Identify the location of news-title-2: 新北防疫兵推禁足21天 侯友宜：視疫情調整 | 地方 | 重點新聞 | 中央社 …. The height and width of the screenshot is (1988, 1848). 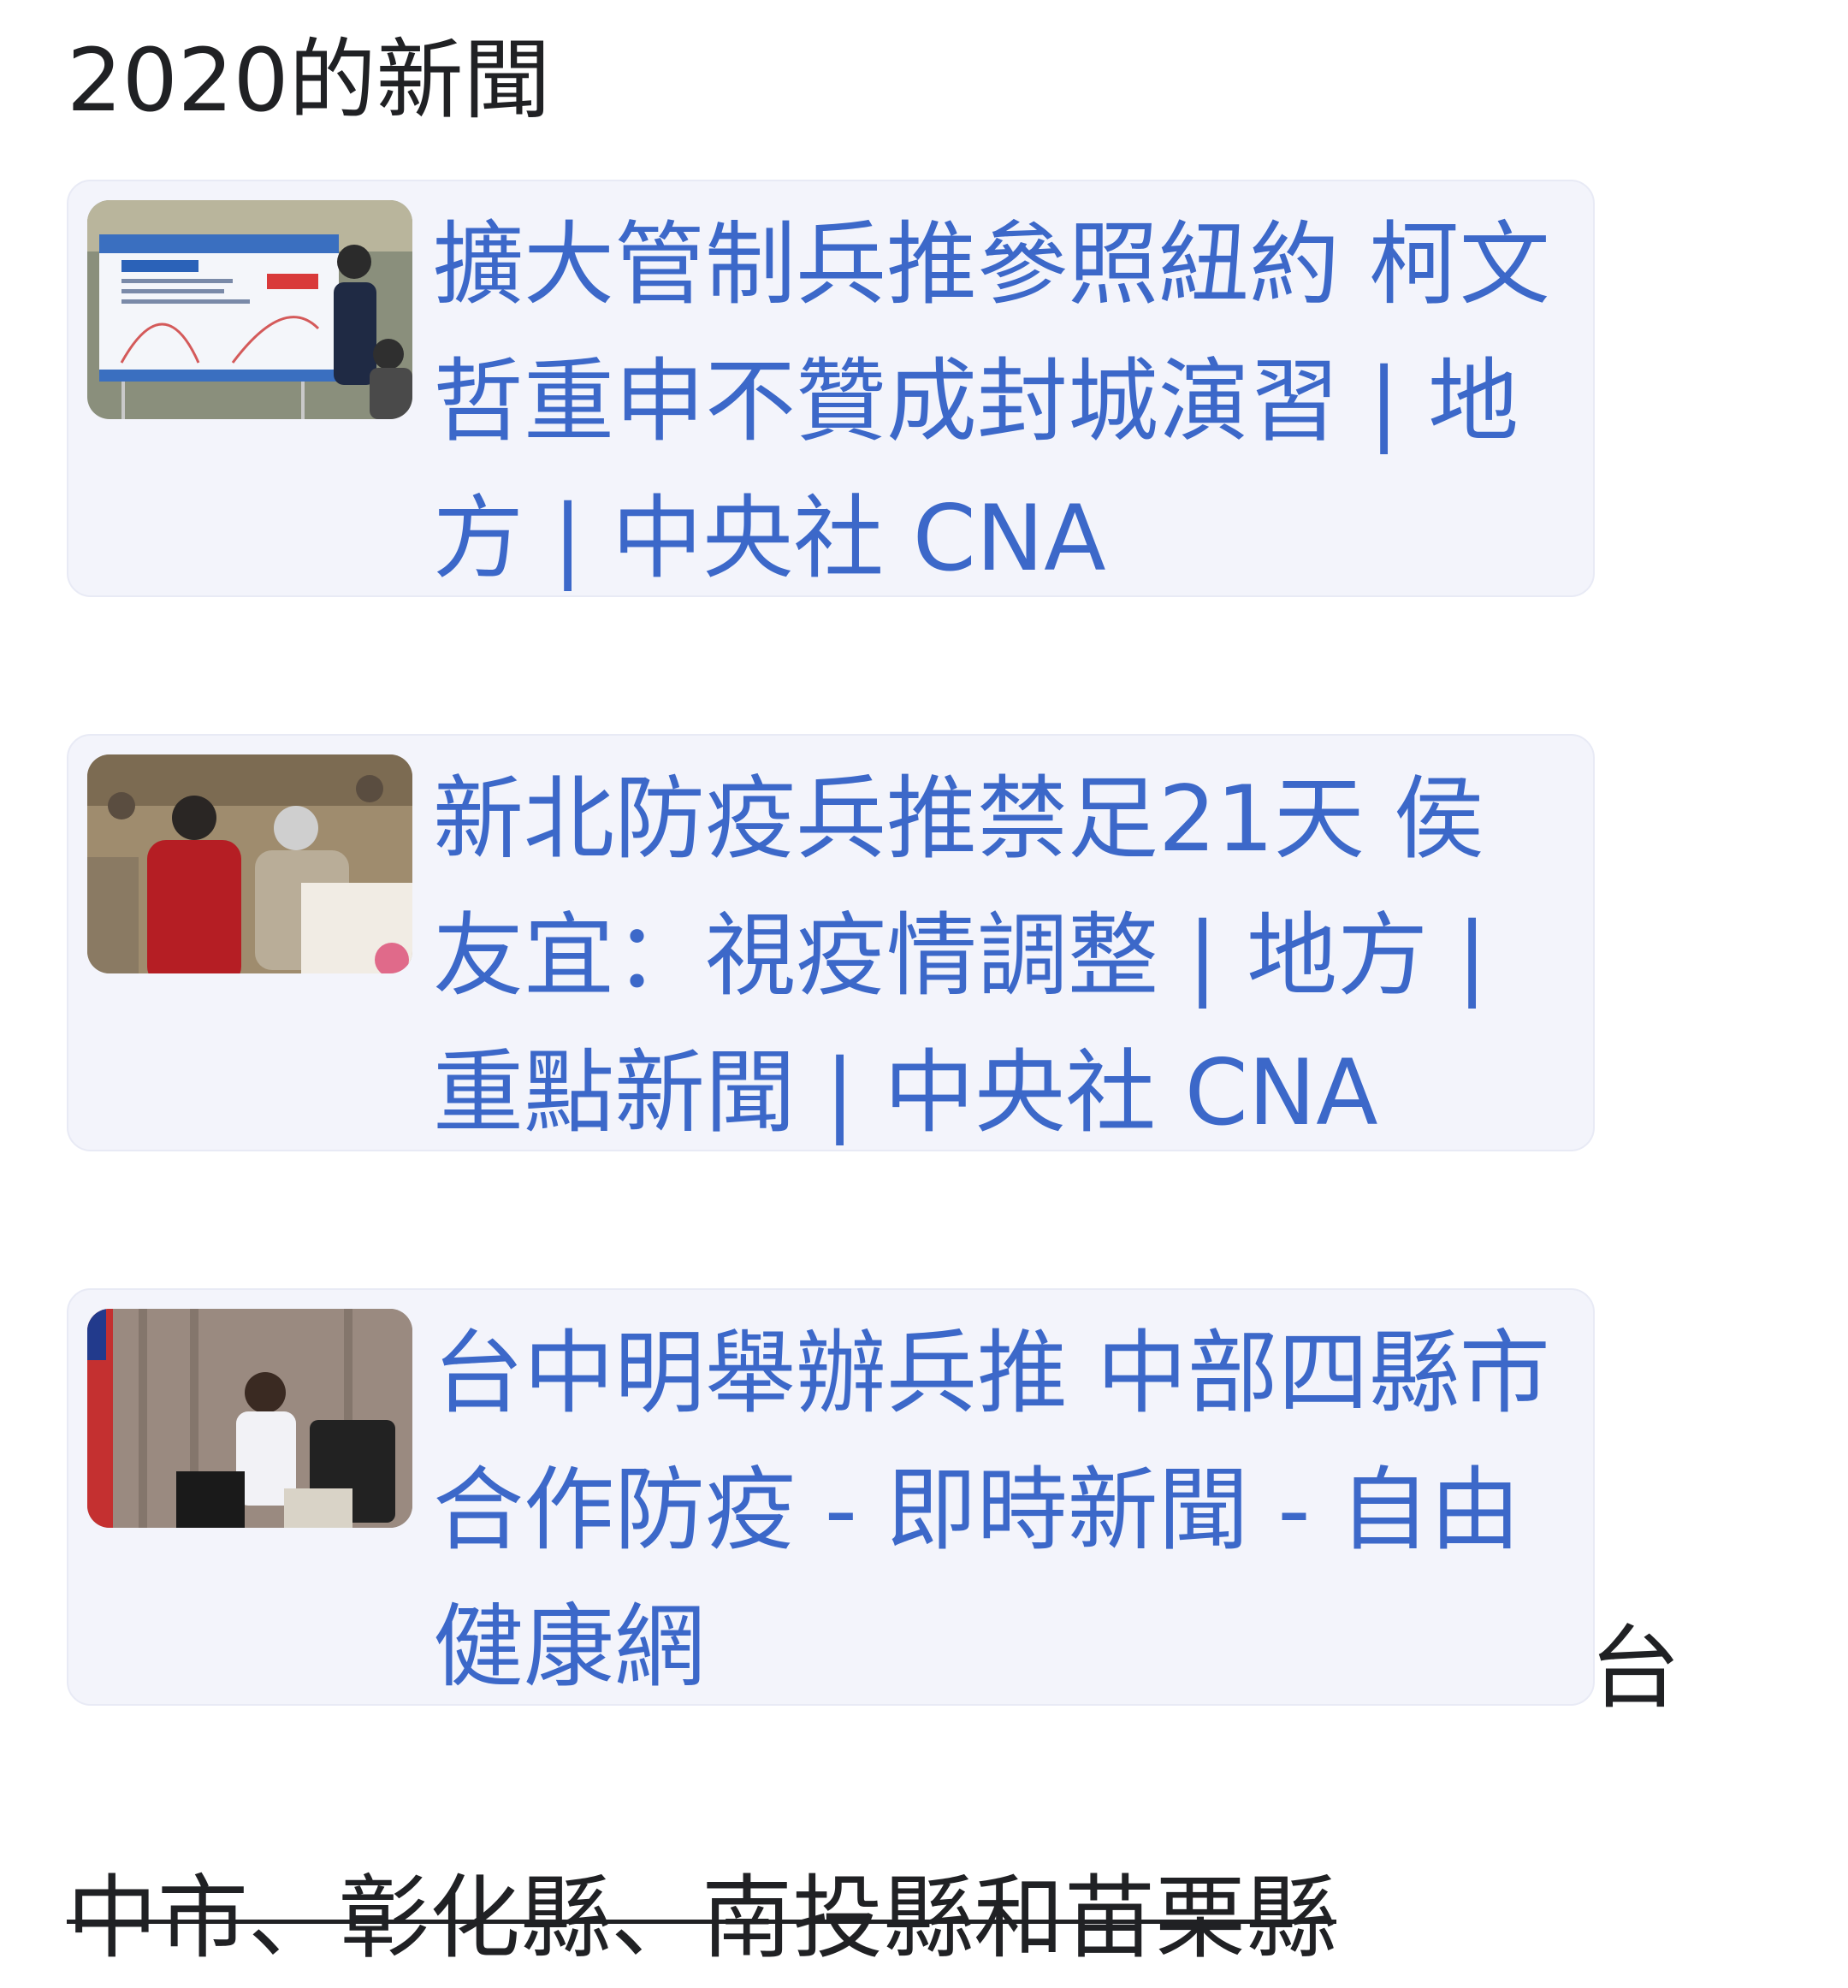
(1002, 956).